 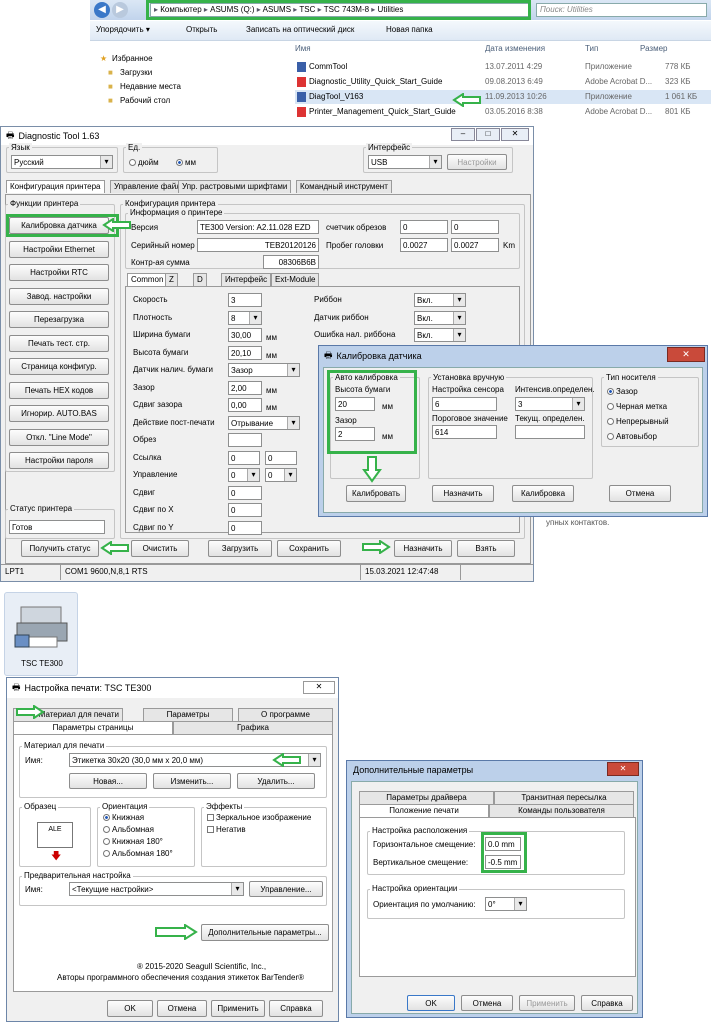 What do you see at coordinates (59, 366) in the screenshot?
I see `func-button: Страница конфигур.` at bounding box center [59, 366].